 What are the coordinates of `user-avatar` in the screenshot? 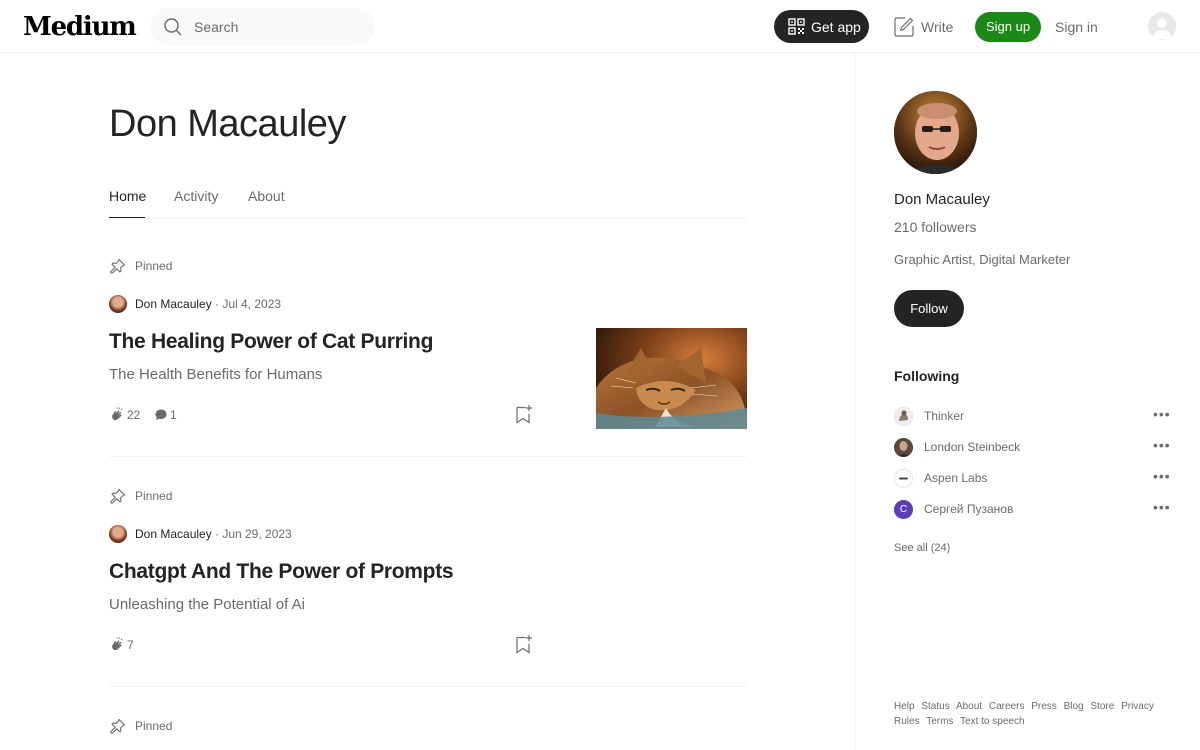 It's located at (1162, 26).